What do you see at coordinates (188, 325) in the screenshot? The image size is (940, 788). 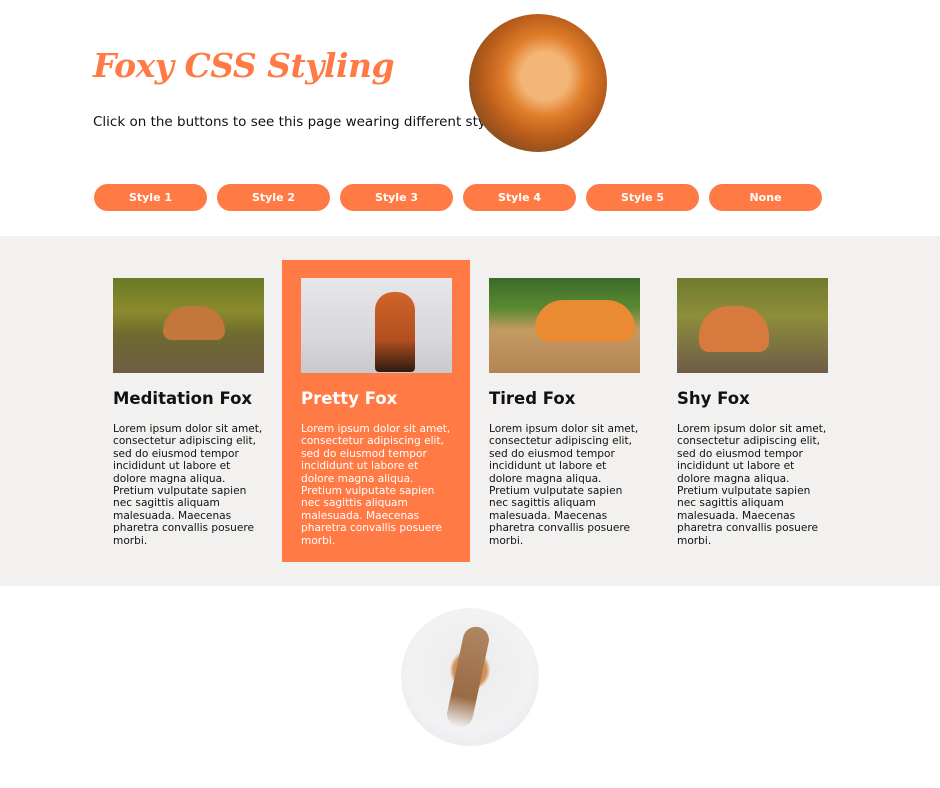 I see `meditation-fox-image` at bounding box center [188, 325].